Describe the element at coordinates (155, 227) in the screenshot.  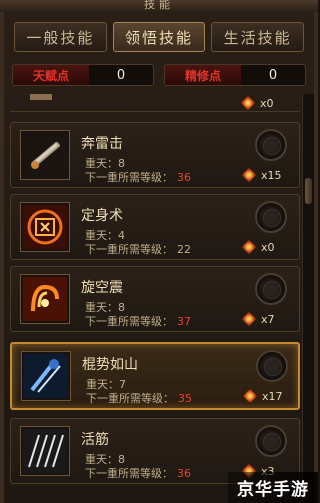
I see `skill-card: 定身术 重天：4 下一重所需等级： 22 x0` at that location.